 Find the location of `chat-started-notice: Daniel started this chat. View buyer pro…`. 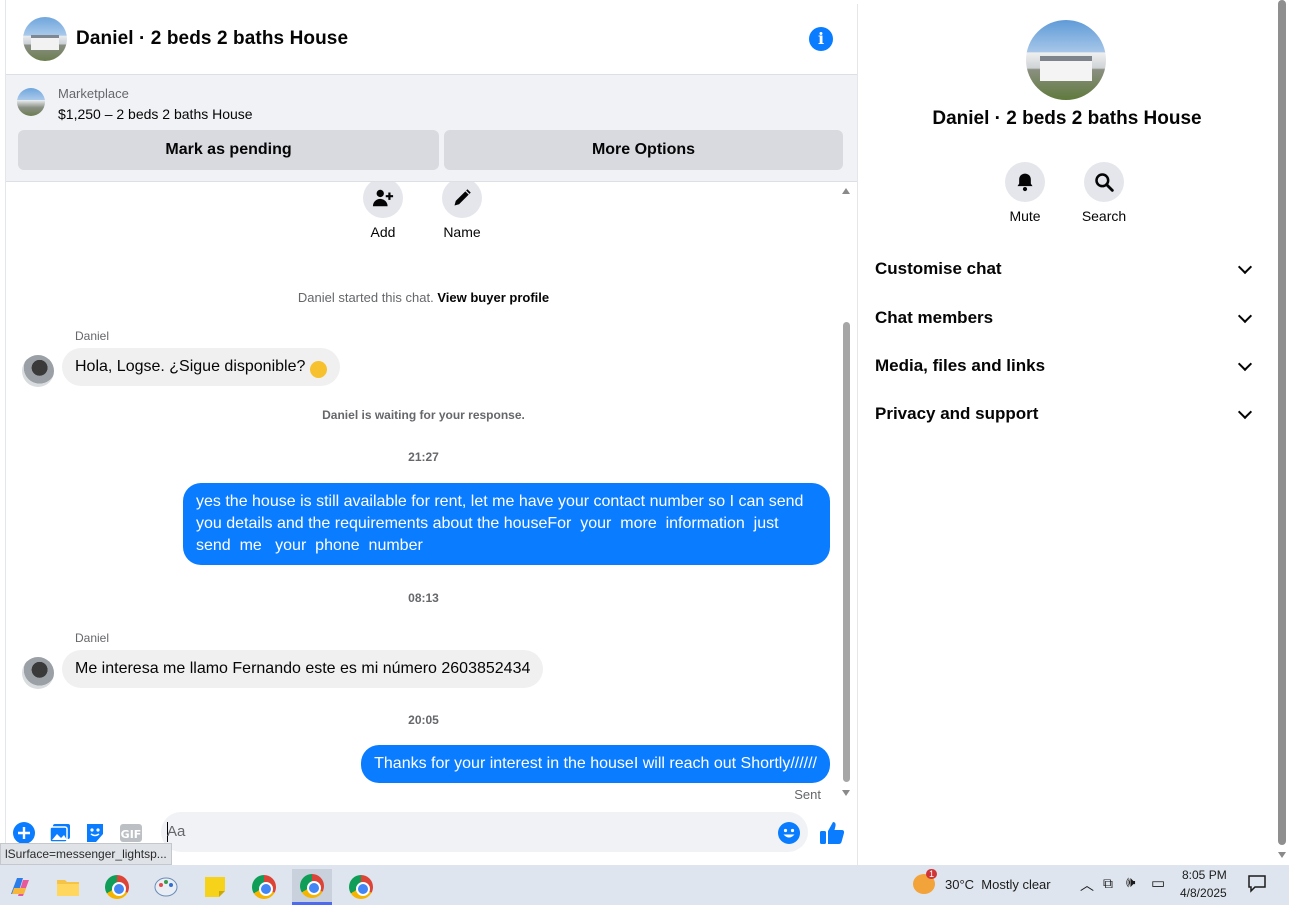

chat-started-notice: Daniel started this chat. View buyer pro… is located at coordinates (423, 297).